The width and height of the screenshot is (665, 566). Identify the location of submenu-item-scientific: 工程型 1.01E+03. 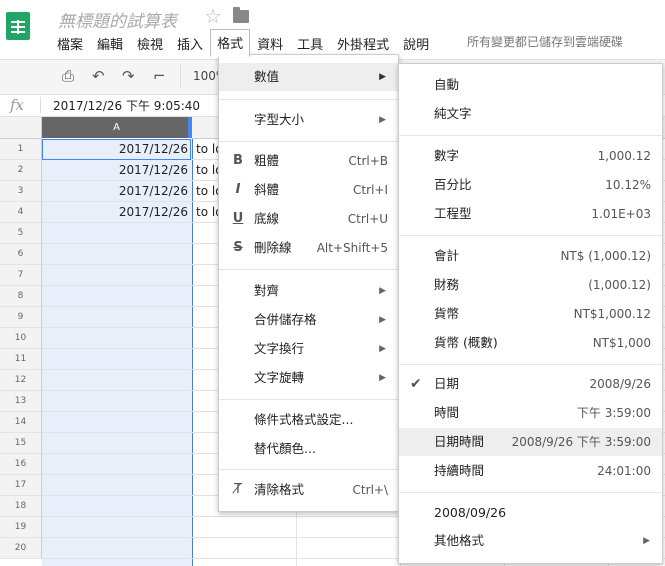
(530, 214).